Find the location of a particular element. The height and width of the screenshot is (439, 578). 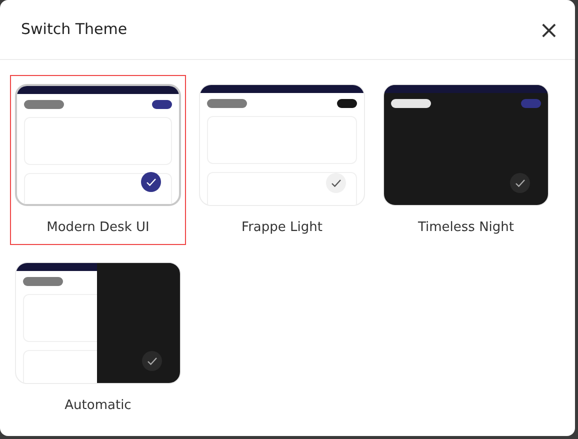

theme-label: Timeless Night is located at coordinates (466, 228).